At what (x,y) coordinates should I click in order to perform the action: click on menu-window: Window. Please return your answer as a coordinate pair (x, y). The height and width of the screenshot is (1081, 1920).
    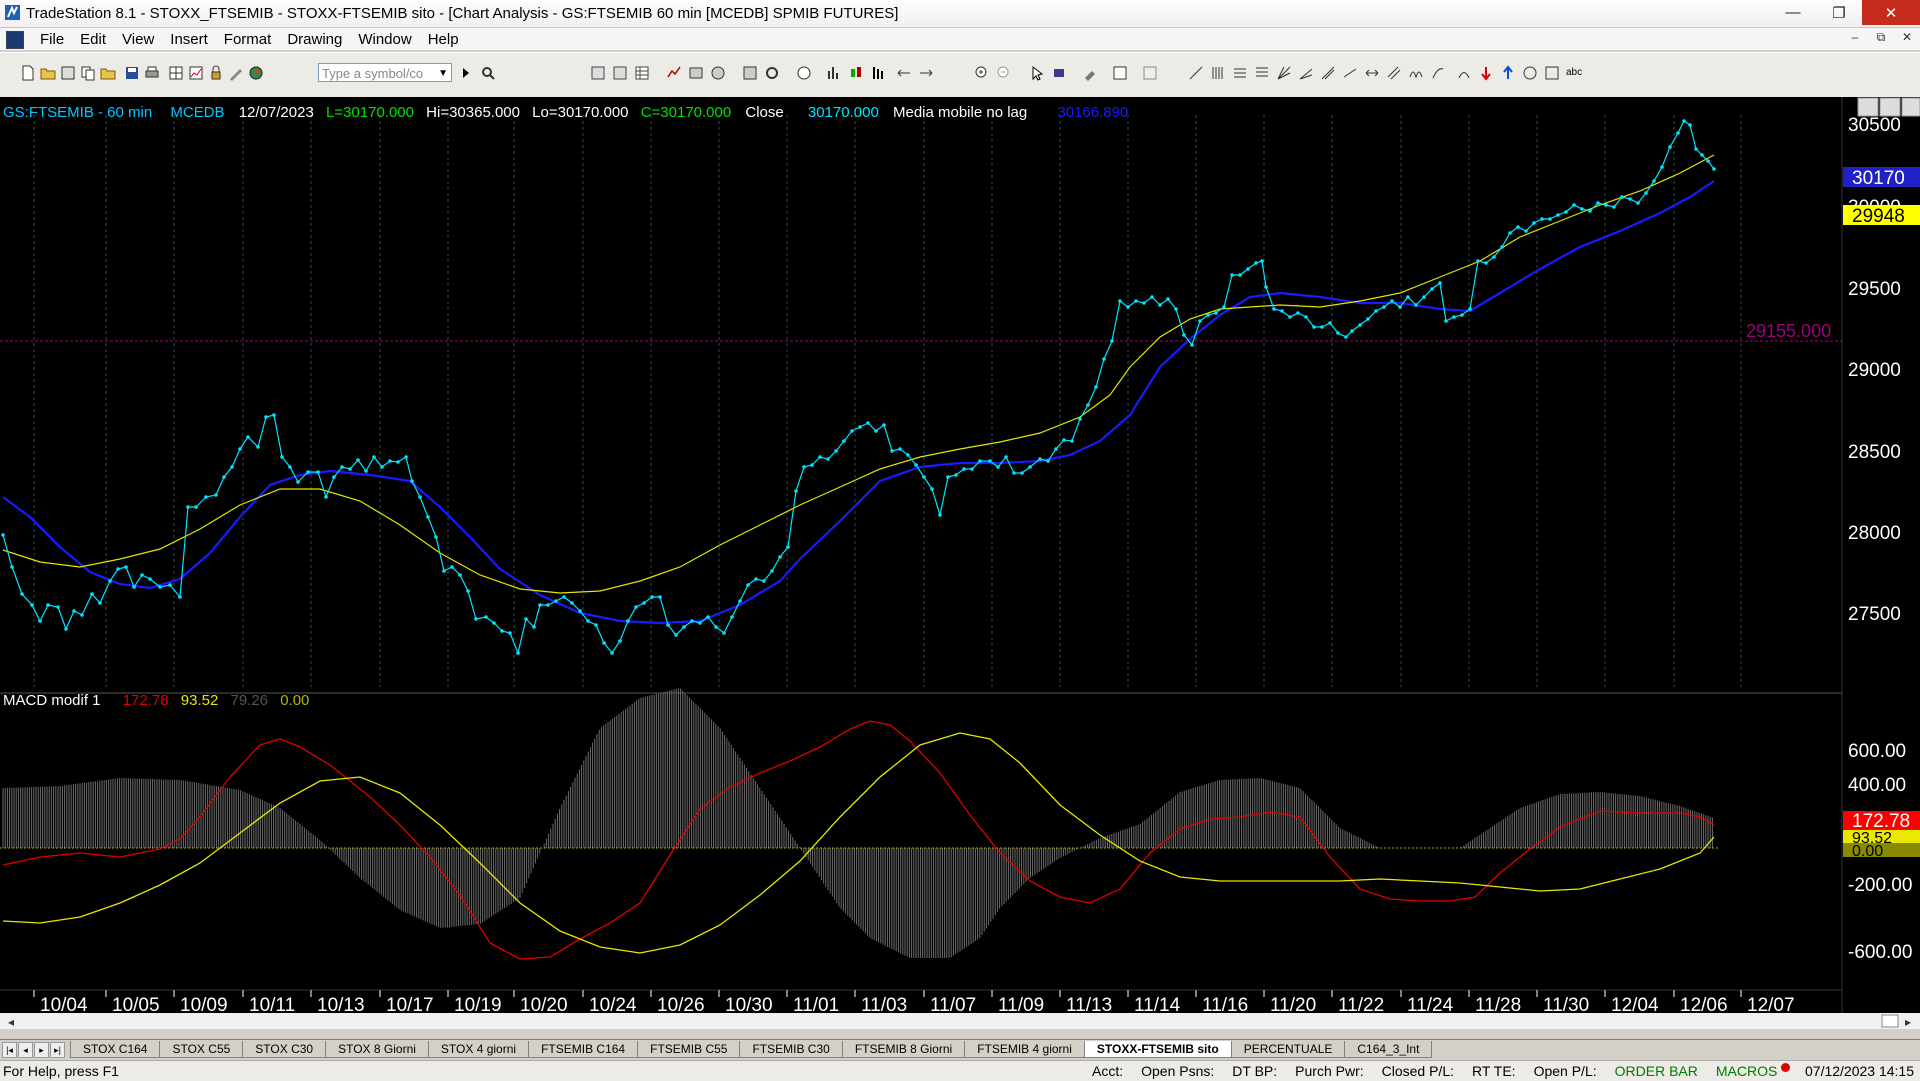
    Looking at the image, I should click on (384, 39).